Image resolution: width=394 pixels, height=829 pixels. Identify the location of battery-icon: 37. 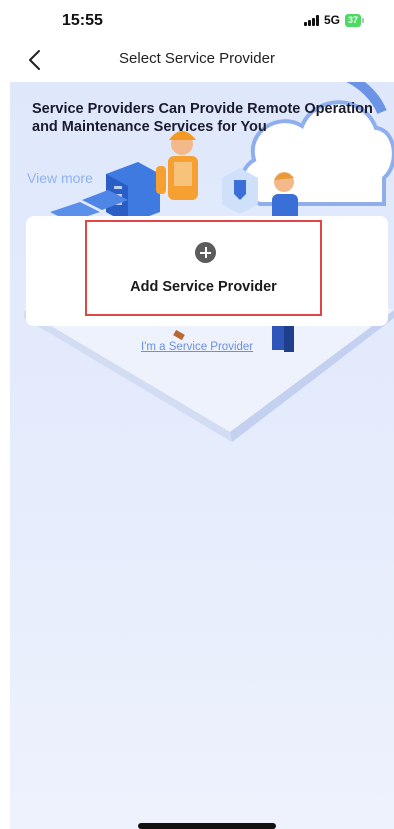
(354, 20).